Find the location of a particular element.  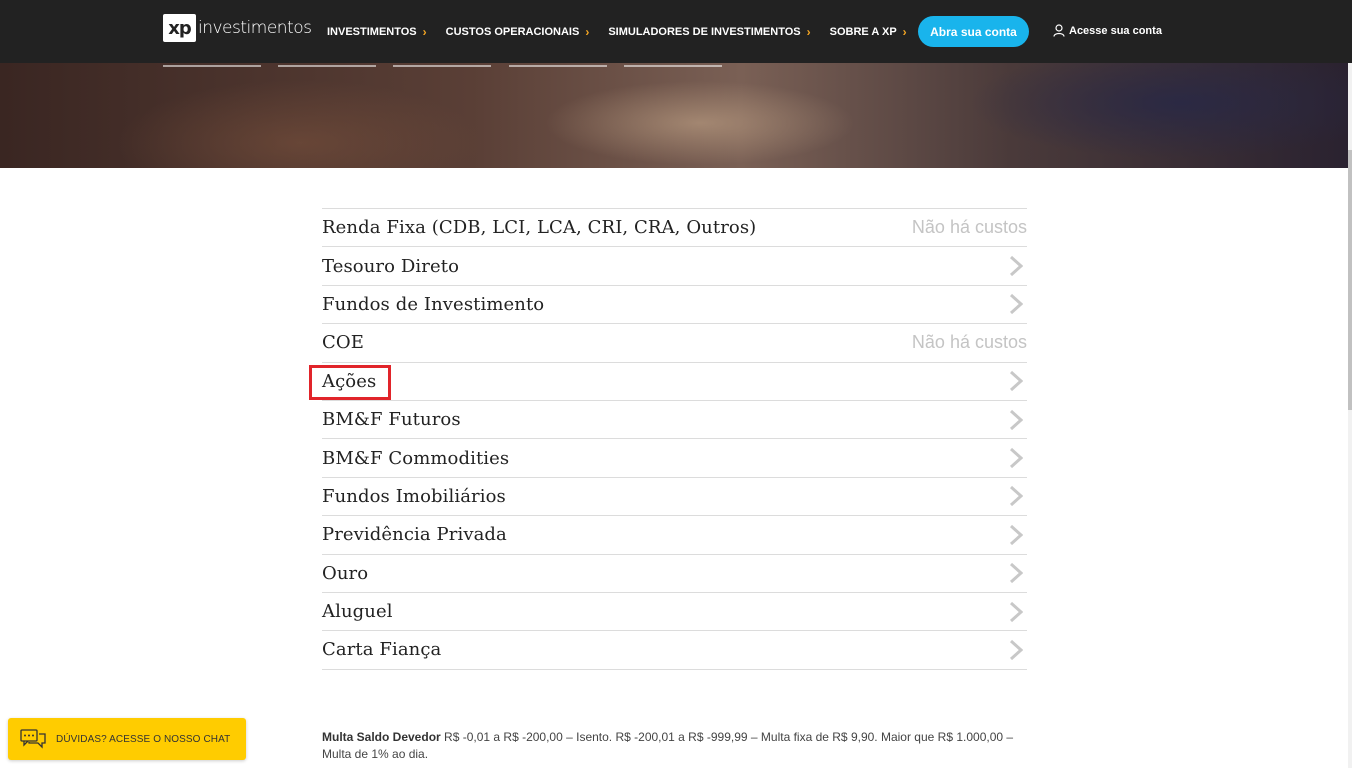

row-label: Tesouro Direto is located at coordinates (391, 266).